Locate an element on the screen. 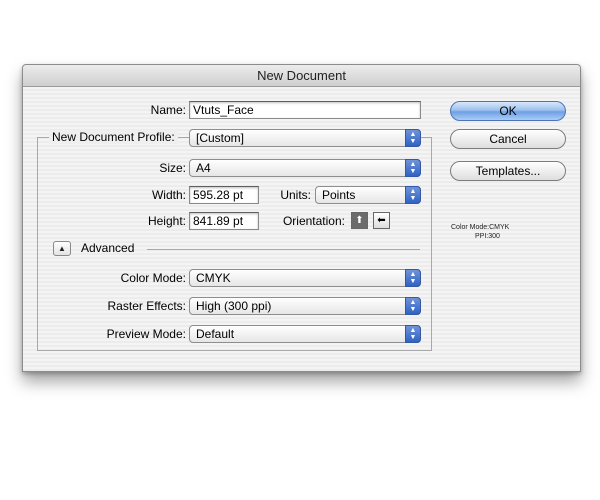 This screenshot has height=500, width=600. profile-select: [Custom] ▲ ▼ is located at coordinates (305, 138).